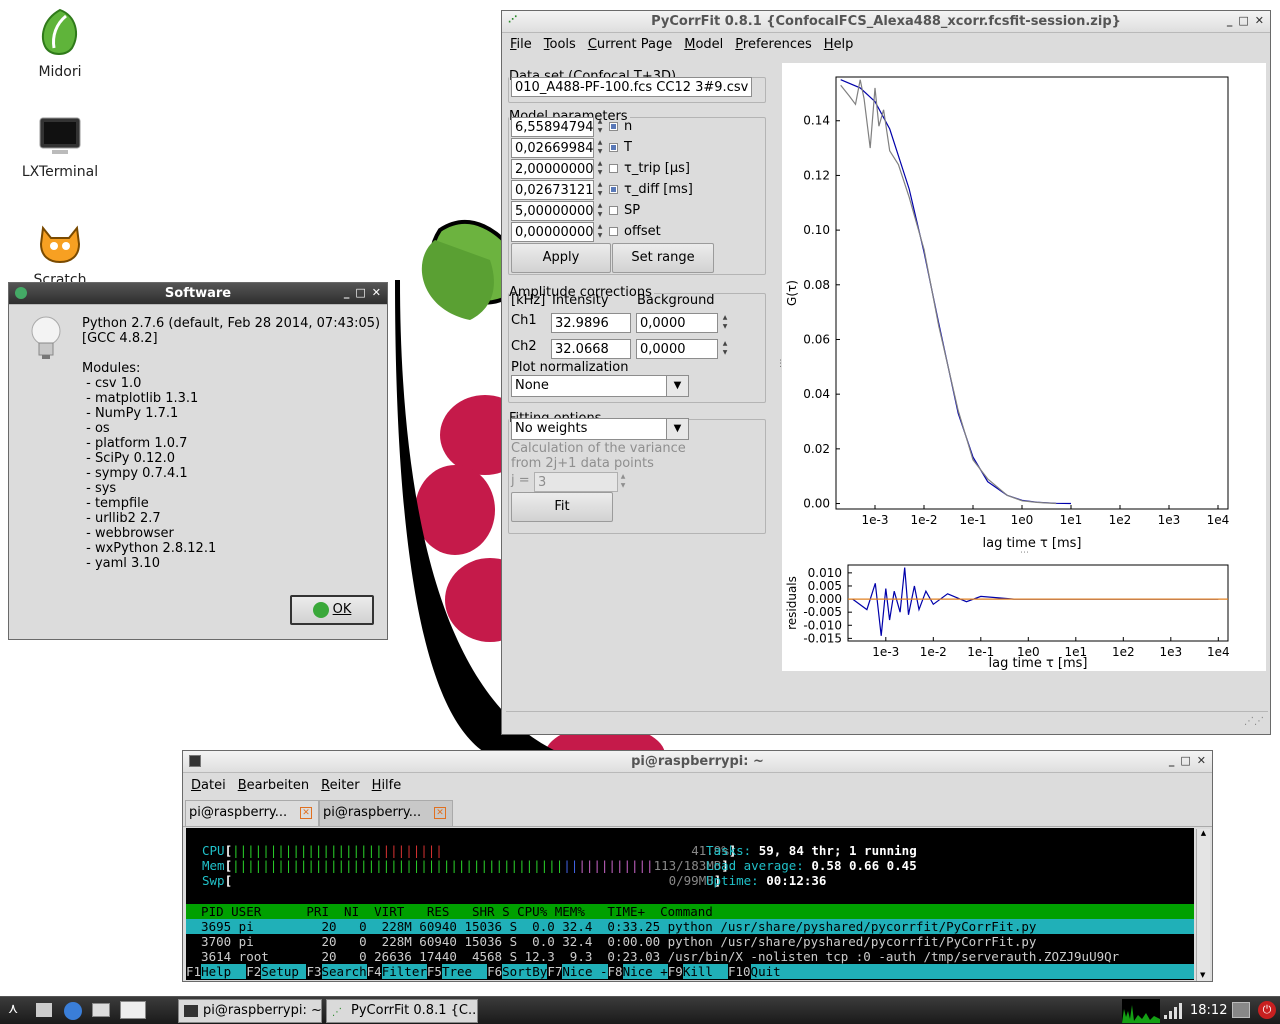  Describe the element at coordinates (552, 232) in the screenshot. I see `param-value-field: 0,00000000` at that location.